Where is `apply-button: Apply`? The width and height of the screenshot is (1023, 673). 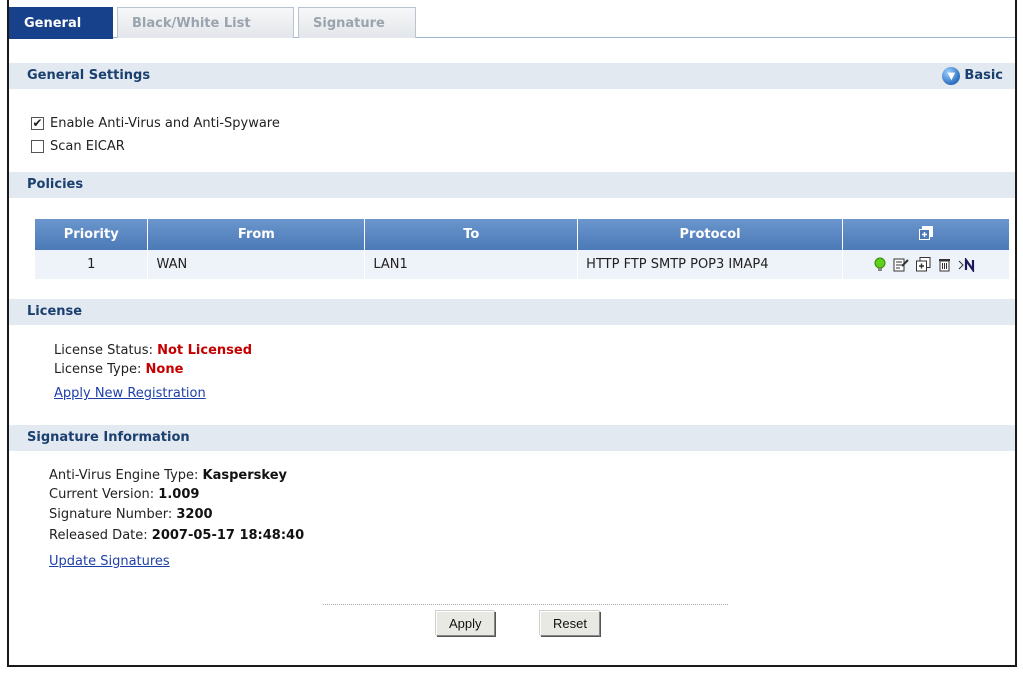 apply-button: Apply is located at coordinates (465, 623).